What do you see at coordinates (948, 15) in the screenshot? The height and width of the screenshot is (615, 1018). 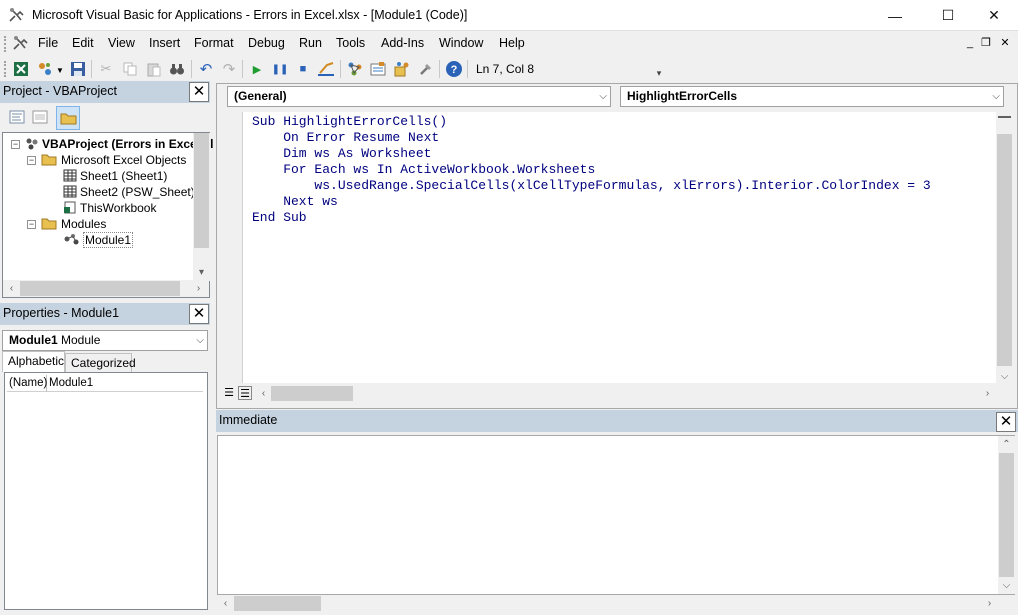 I see `maximize-window-button: ☐` at bounding box center [948, 15].